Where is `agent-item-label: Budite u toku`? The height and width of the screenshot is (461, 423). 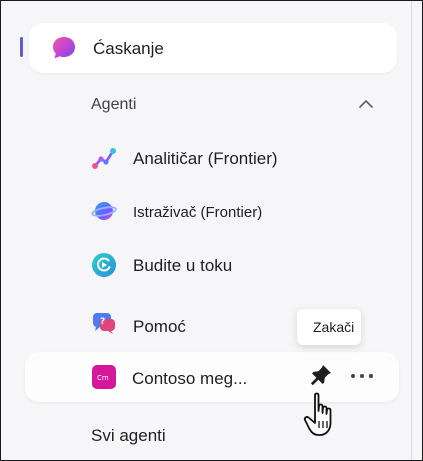 agent-item-label: Budite u toku is located at coordinates (183, 265).